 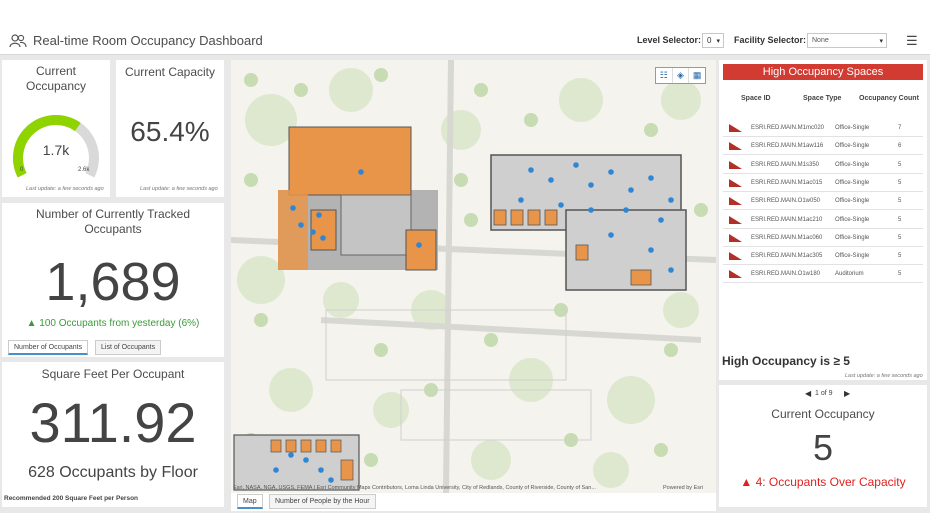 What do you see at coordinates (669, 40) in the screenshot?
I see `level-selector-label: Level Selector:` at bounding box center [669, 40].